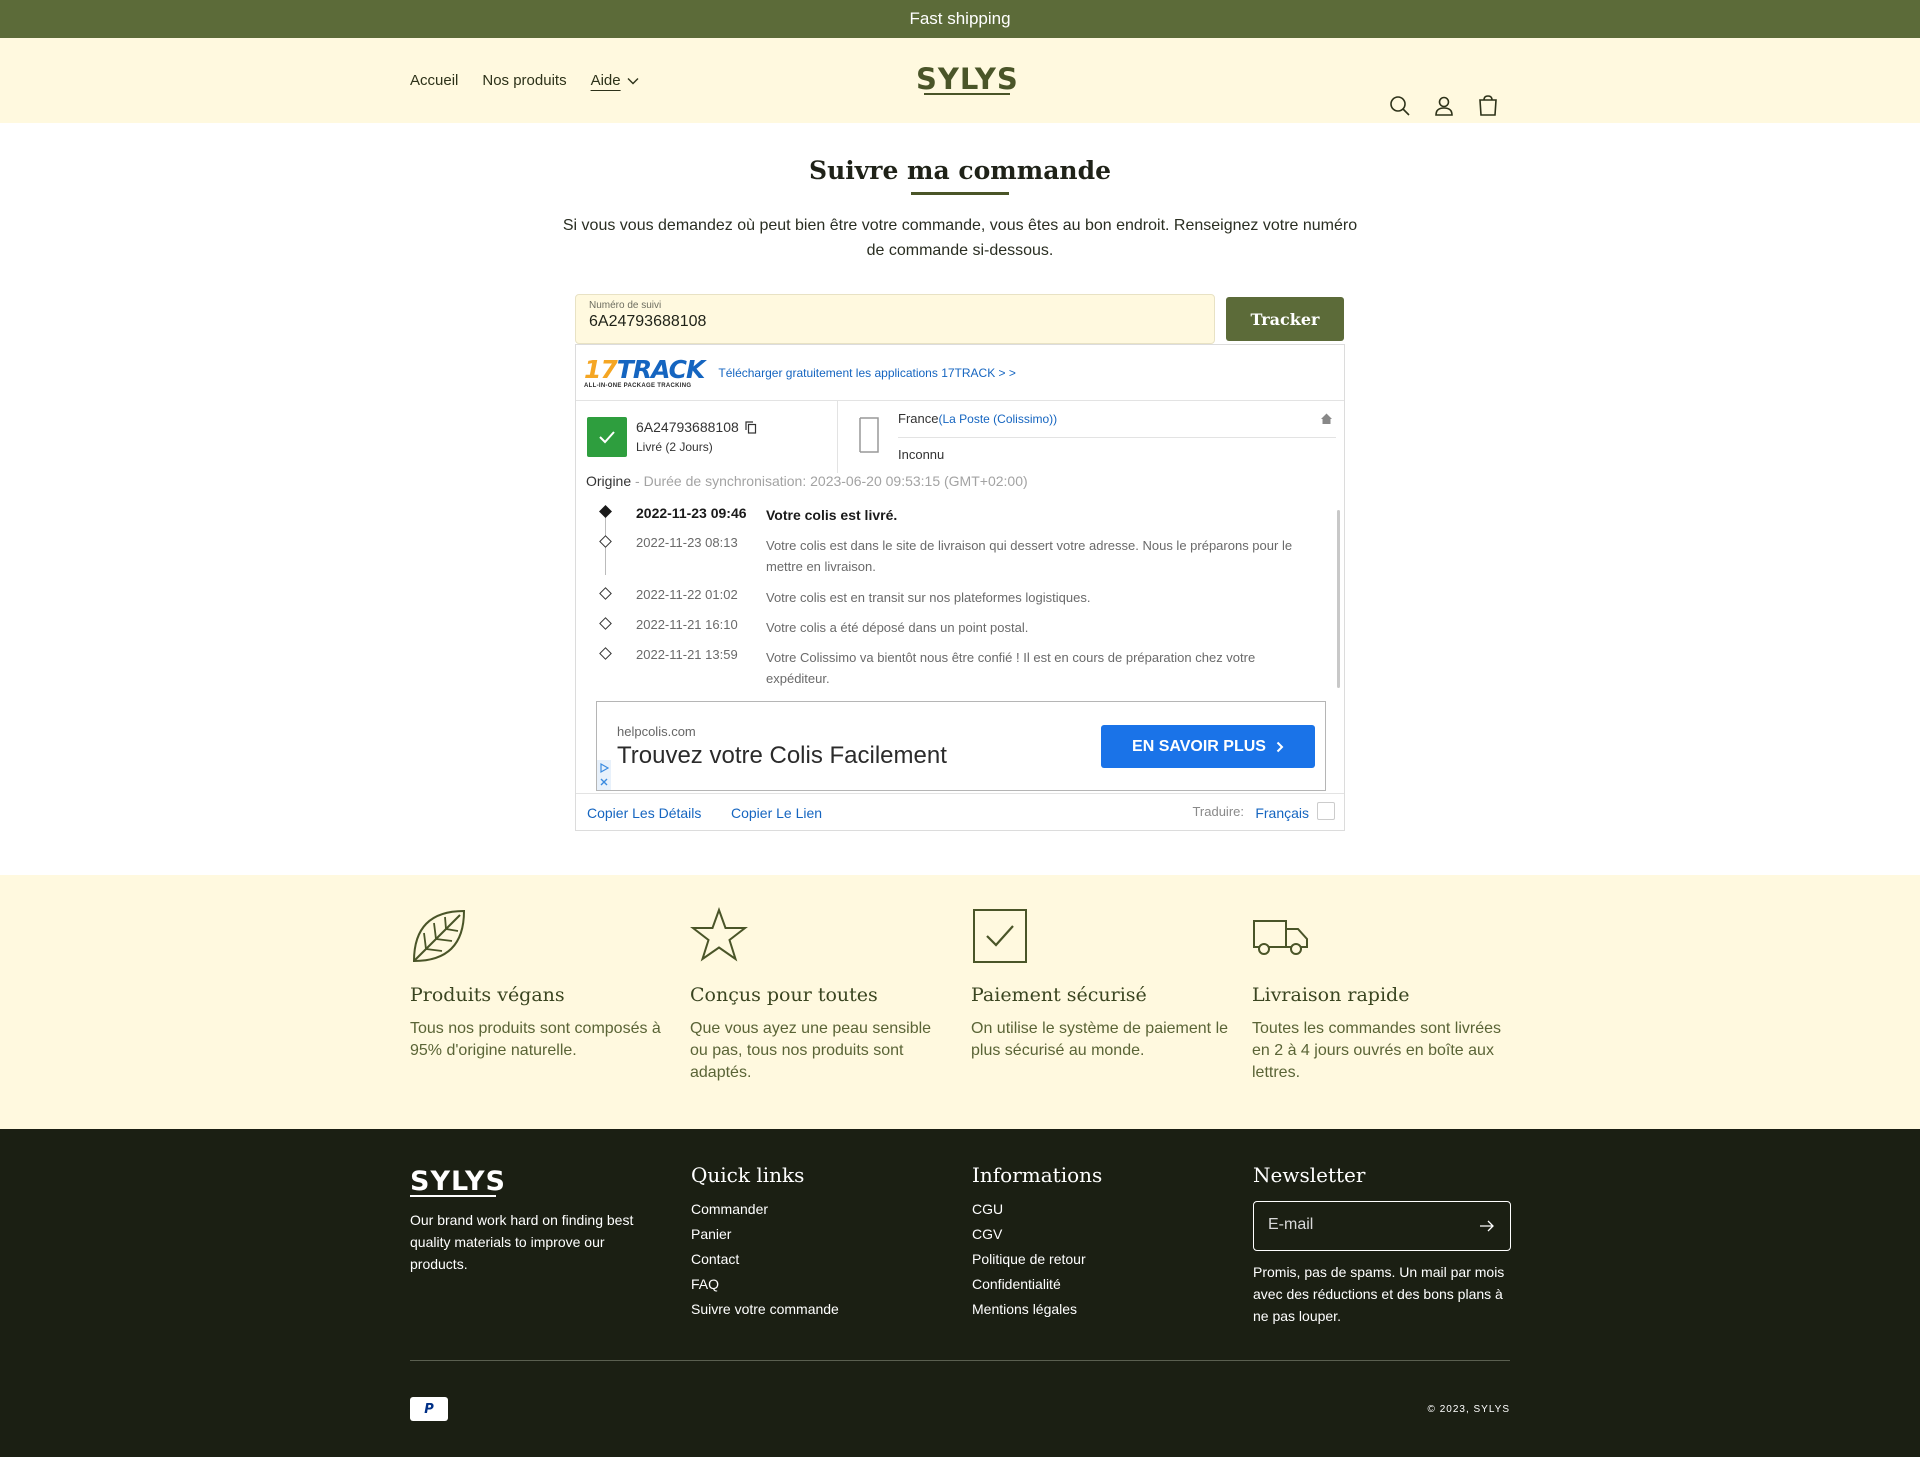  Describe the element at coordinates (1280, 746) in the screenshot. I see `chevron-right-icon` at that location.